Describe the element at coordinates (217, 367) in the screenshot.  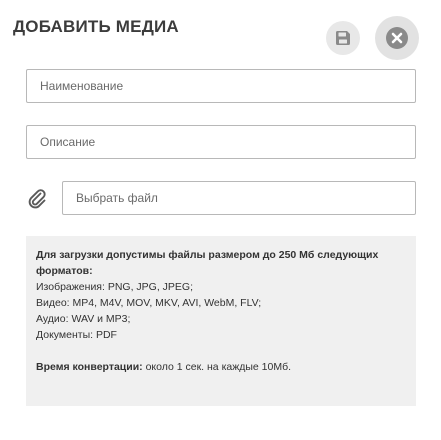
I see `conversion-text: около 1 сек. на каждые 10Мб.` at that location.